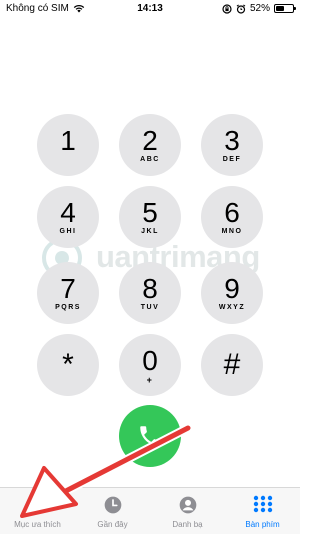 This screenshot has height=535, width=320. Describe the element at coordinates (232, 140) in the screenshot. I see `key-digit: 3` at that location.